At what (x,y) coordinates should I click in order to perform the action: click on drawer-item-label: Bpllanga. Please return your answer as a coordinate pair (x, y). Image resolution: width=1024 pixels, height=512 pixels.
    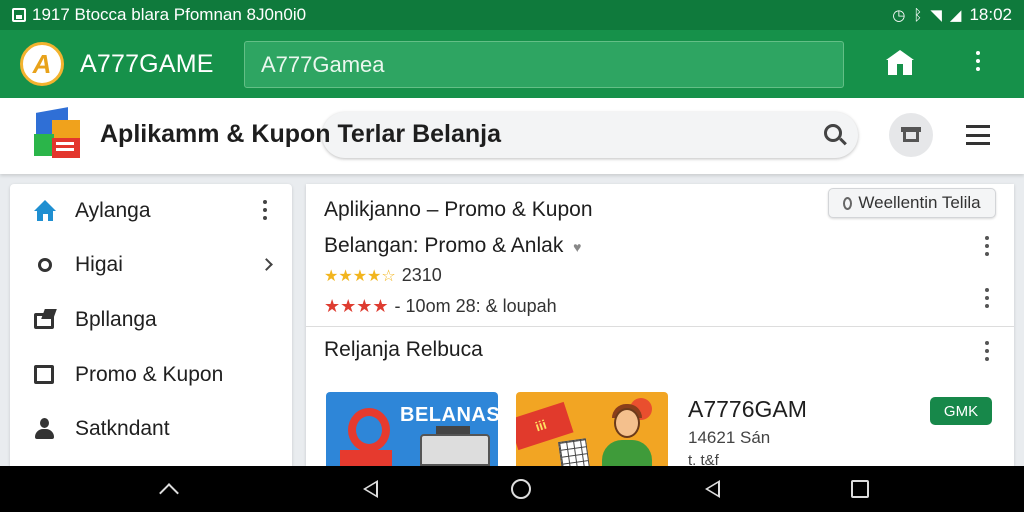
    Looking at the image, I should click on (116, 319).